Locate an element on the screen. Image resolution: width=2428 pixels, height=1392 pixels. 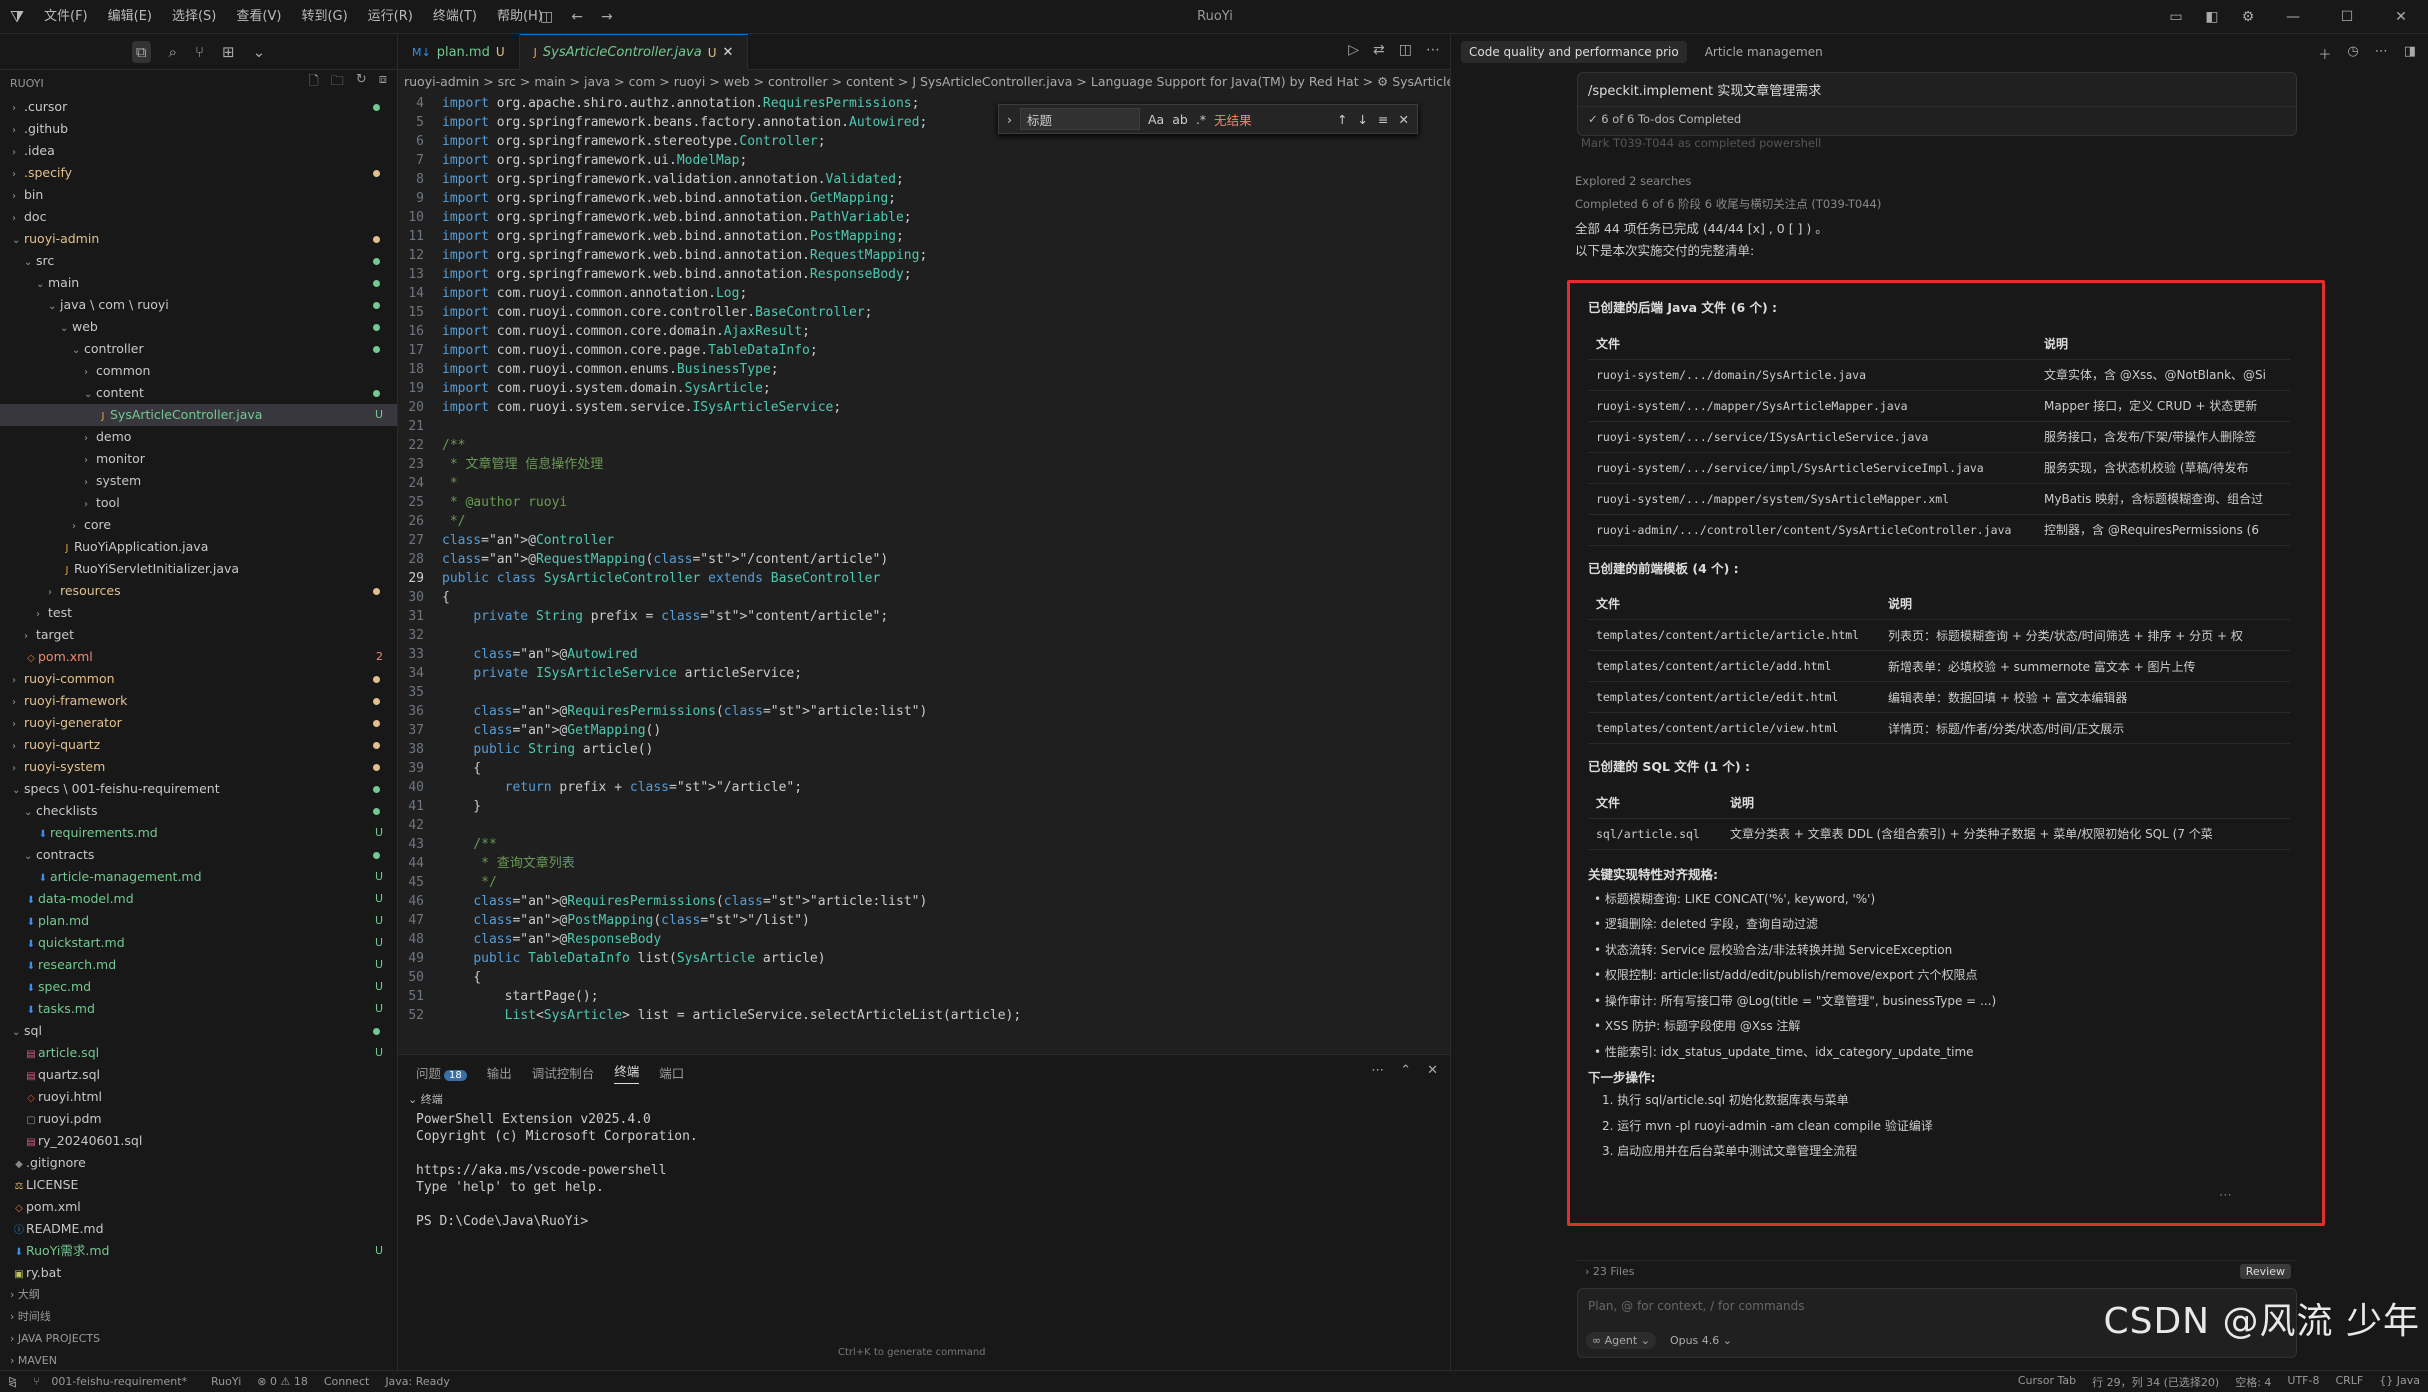
tree-item: ⚖ LICENSE is located at coordinates (198, 1185).